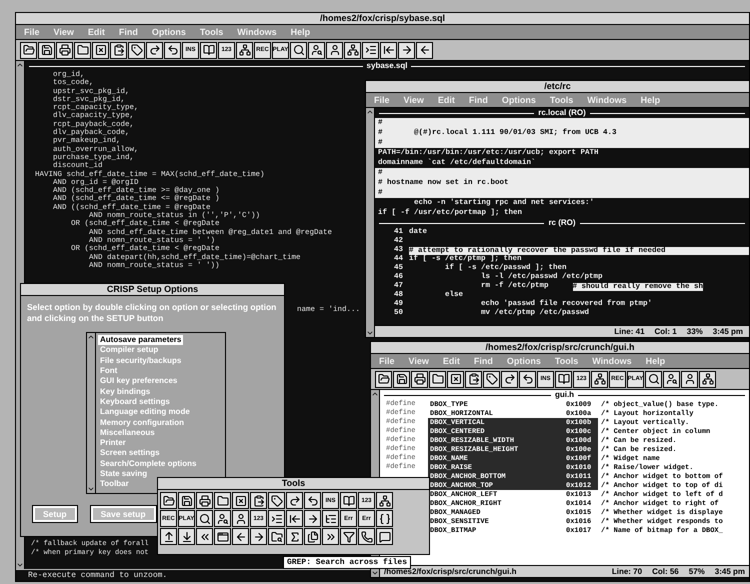  What do you see at coordinates (109, 371) in the screenshot?
I see `option-item: Font` at bounding box center [109, 371].